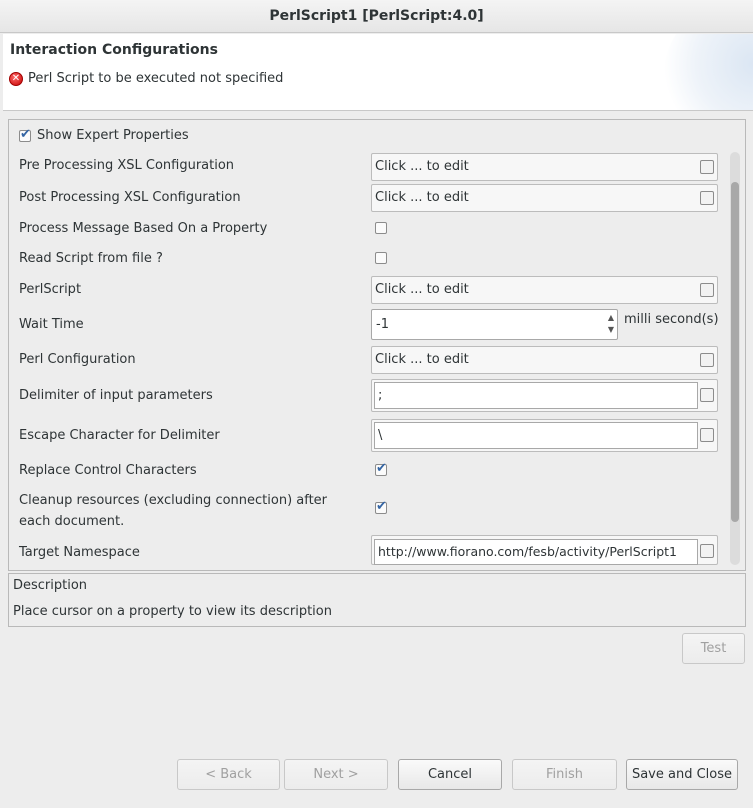 The image size is (753, 808). Describe the element at coordinates (381, 228) in the screenshot. I see `process-message-checkbox` at that location.